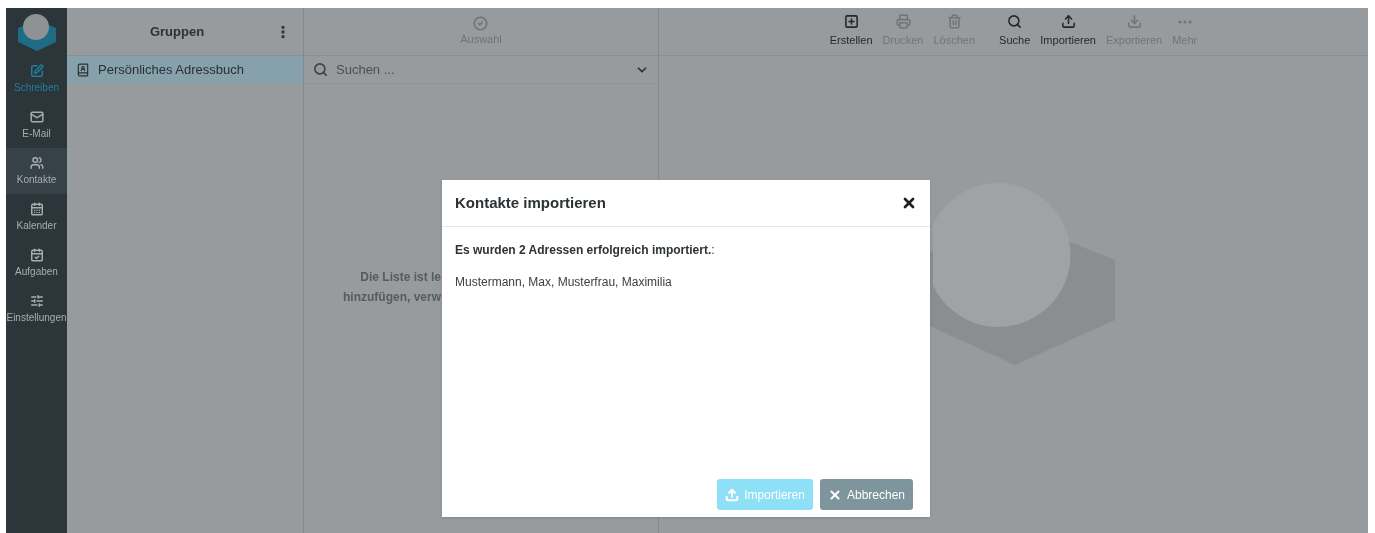 This screenshot has height=533, width=1375. I want to click on close-button, so click(909, 203).